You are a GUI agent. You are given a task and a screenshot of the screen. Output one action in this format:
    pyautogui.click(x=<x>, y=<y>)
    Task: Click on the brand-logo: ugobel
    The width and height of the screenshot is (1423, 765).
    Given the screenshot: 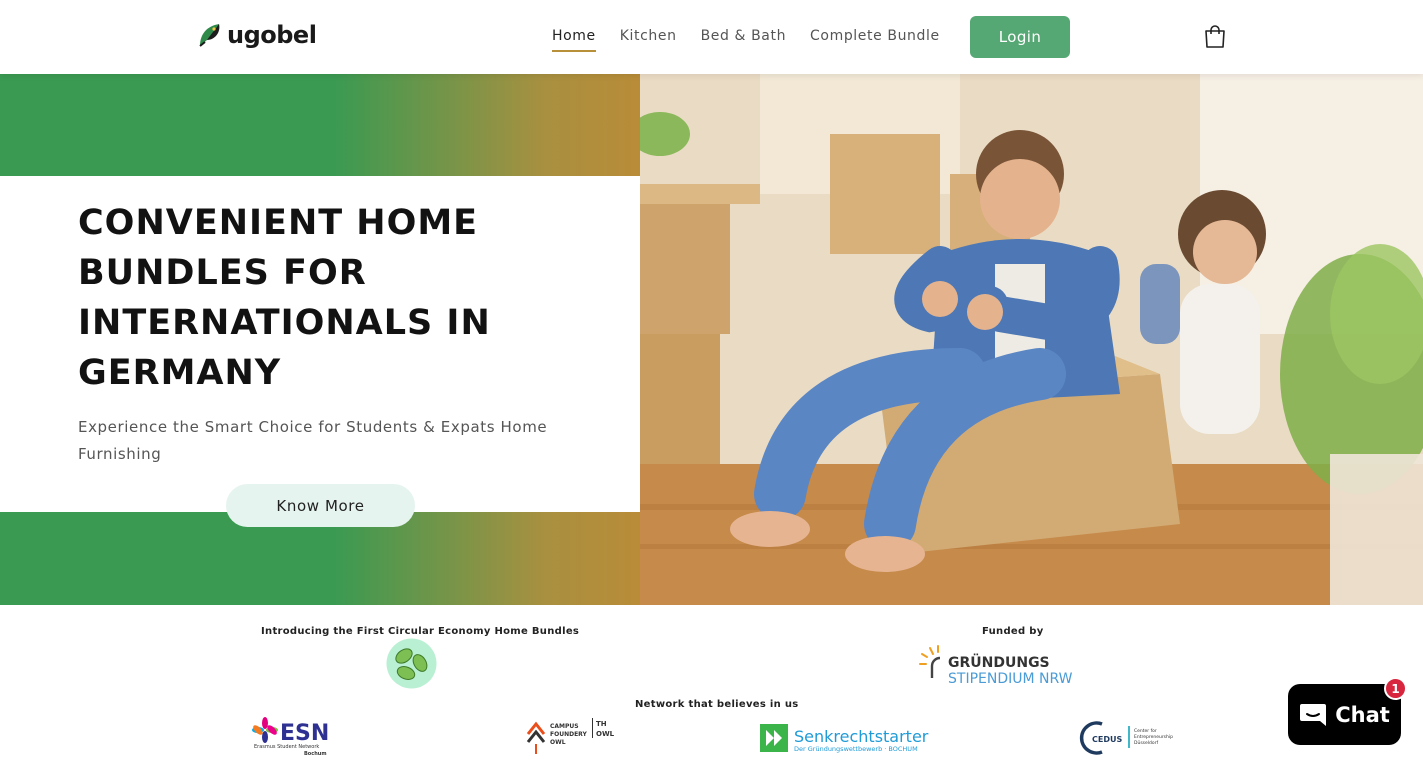 What is the action you would take?
    pyautogui.click(x=257, y=35)
    